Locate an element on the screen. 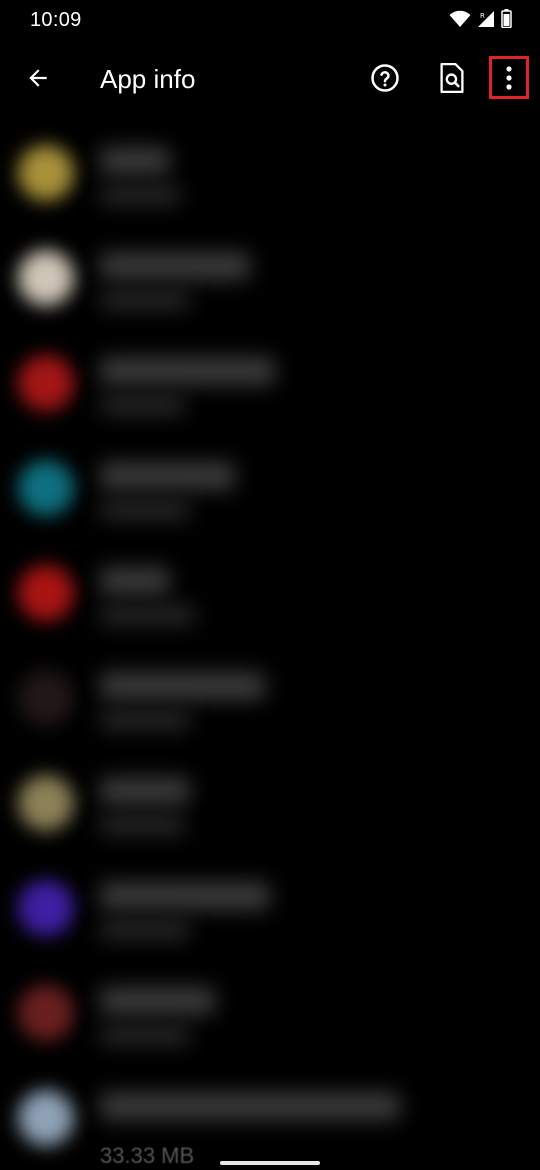 The width and height of the screenshot is (540, 1170). status-icons: R is located at coordinates (480, 21).